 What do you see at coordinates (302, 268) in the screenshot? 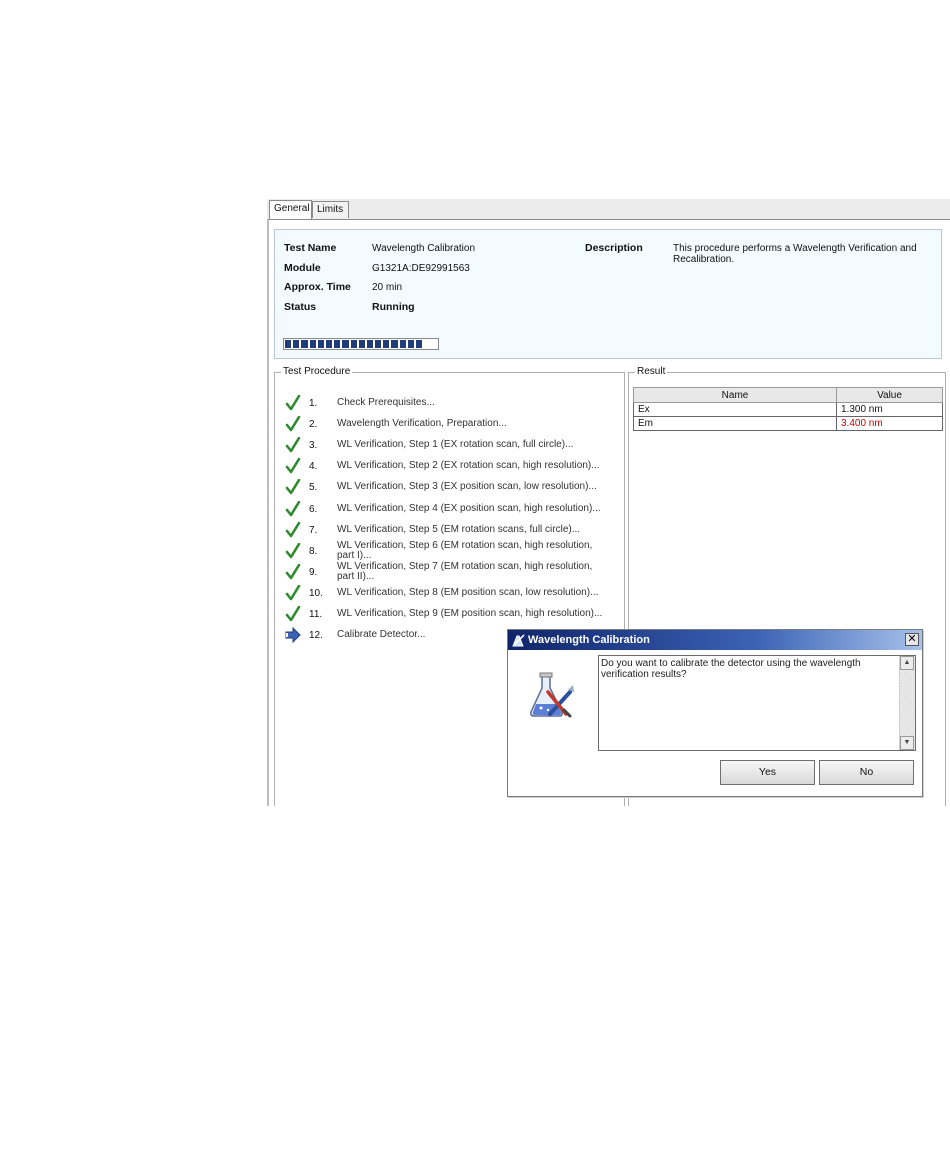
I see `module-label: Module` at bounding box center [302, 268].